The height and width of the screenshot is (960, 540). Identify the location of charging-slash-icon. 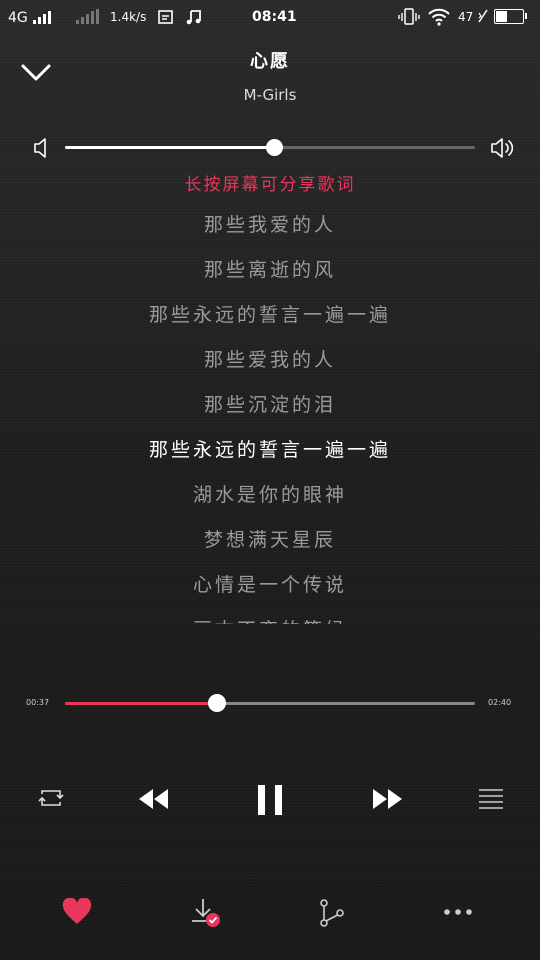
(483, 16).